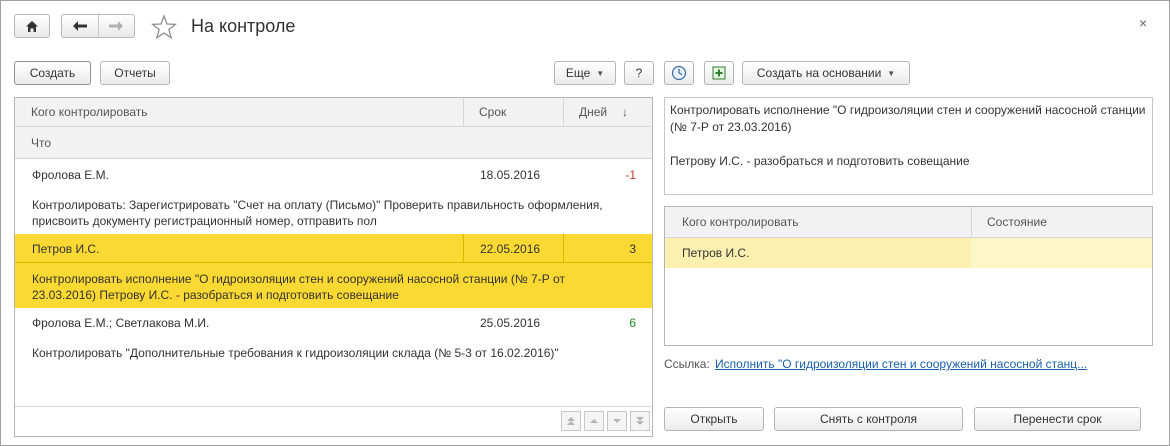 This screenshot has height=446, width=1170. What do you see at coordinates (70, 175) in the screenshot?
I see `row-who: Фролова Е.М.` at bounding box center [70, 175].